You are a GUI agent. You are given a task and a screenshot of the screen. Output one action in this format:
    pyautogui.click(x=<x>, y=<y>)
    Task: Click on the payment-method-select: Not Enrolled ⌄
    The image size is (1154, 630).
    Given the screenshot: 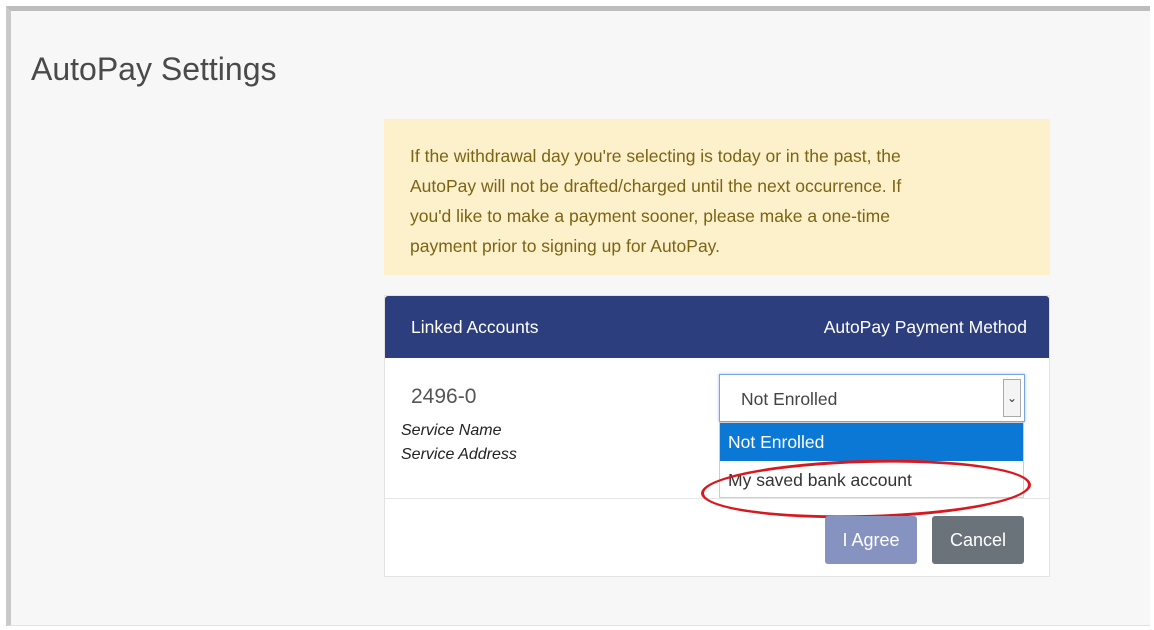 What is the action you would take?
    pyautogui.click(x=872, y=398)
    